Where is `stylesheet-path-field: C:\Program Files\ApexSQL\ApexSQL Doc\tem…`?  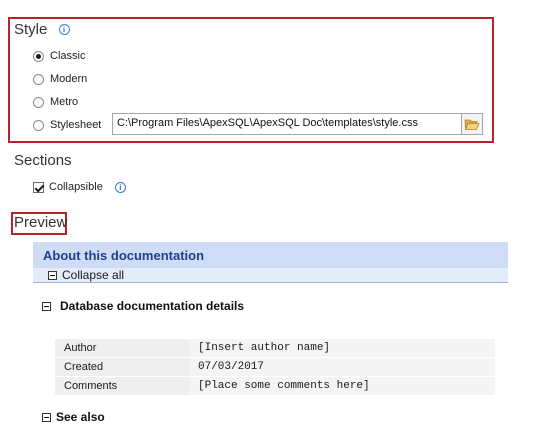
stylesheet-path-field: C:\Program Files\ApexSQL\ApexSQL Doc\tem… is located at coordinates (287, 124).